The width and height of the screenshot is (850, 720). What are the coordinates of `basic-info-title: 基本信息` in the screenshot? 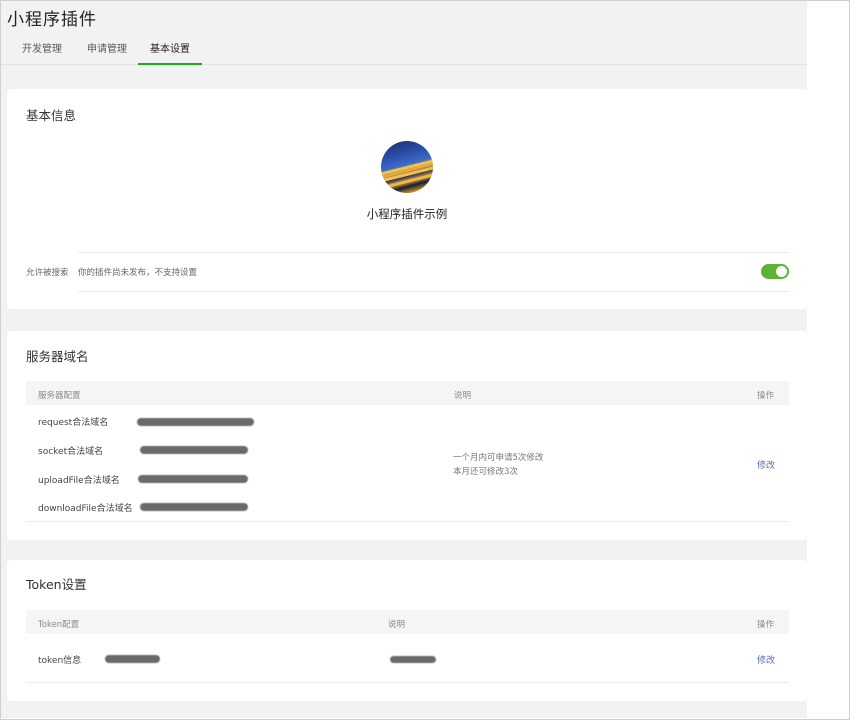 It's located at (51, 115).